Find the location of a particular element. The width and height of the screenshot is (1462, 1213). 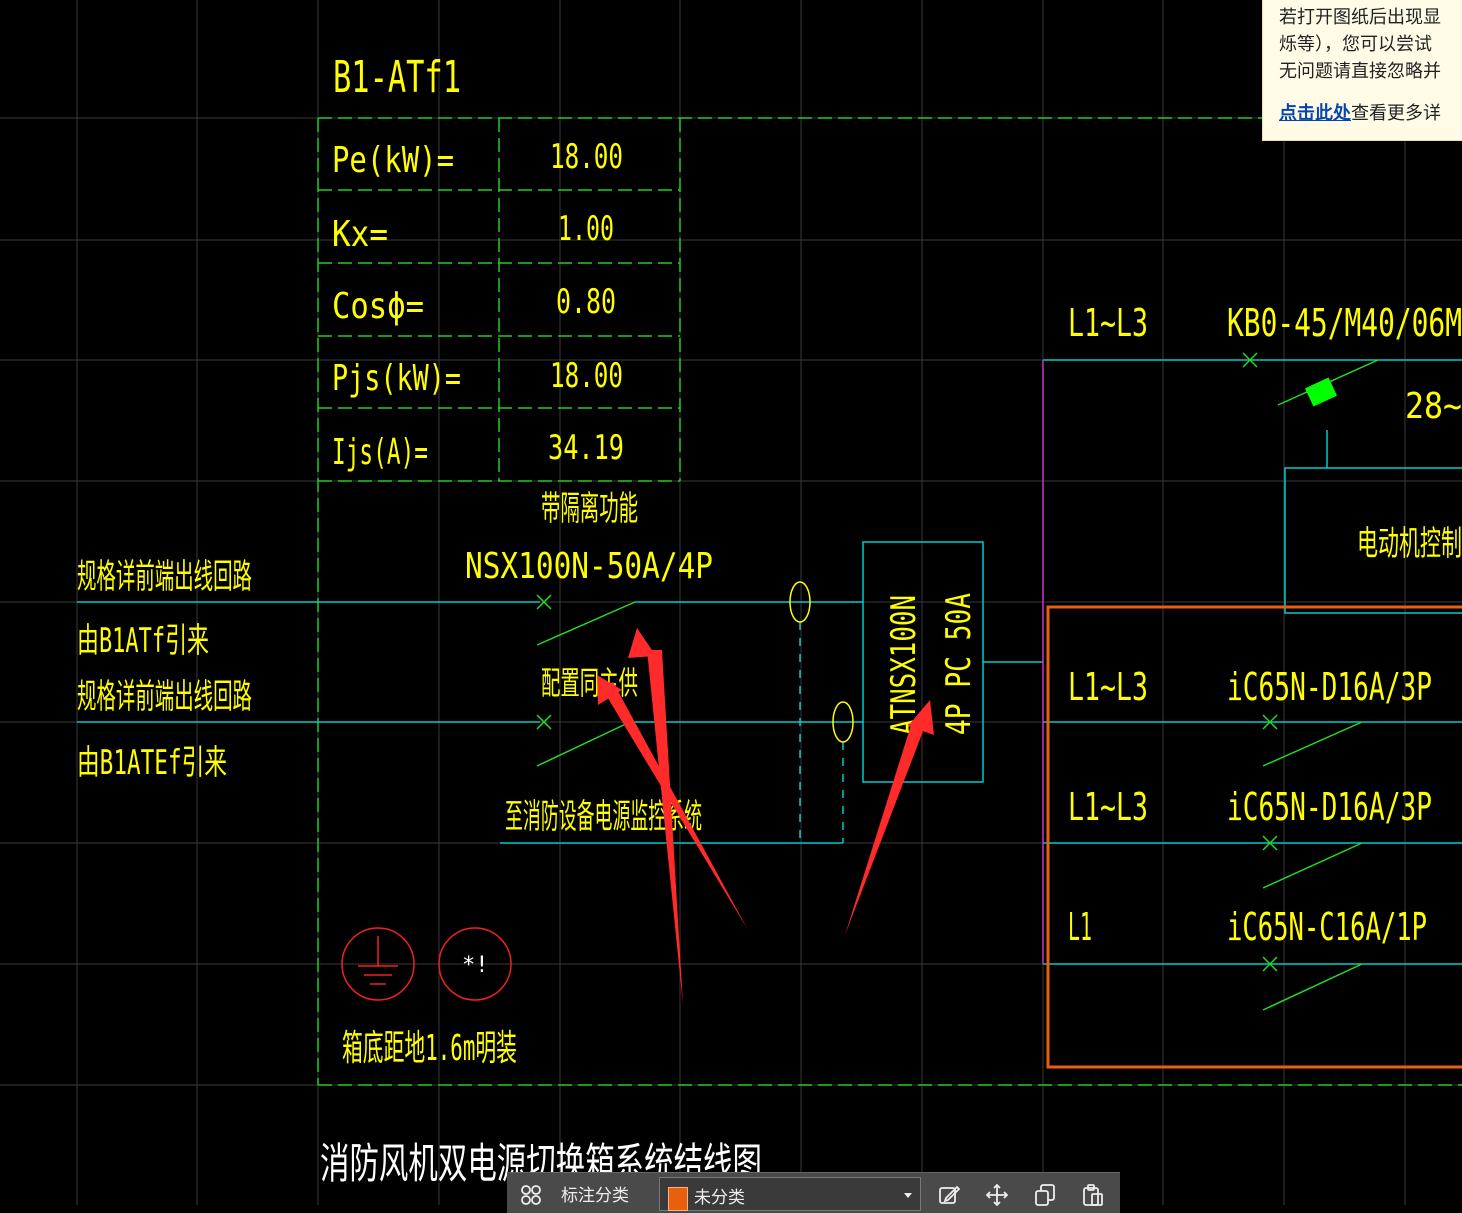

outgoing-0-device: KB0-45/M40/06M is located at coordinates (1344, 323).